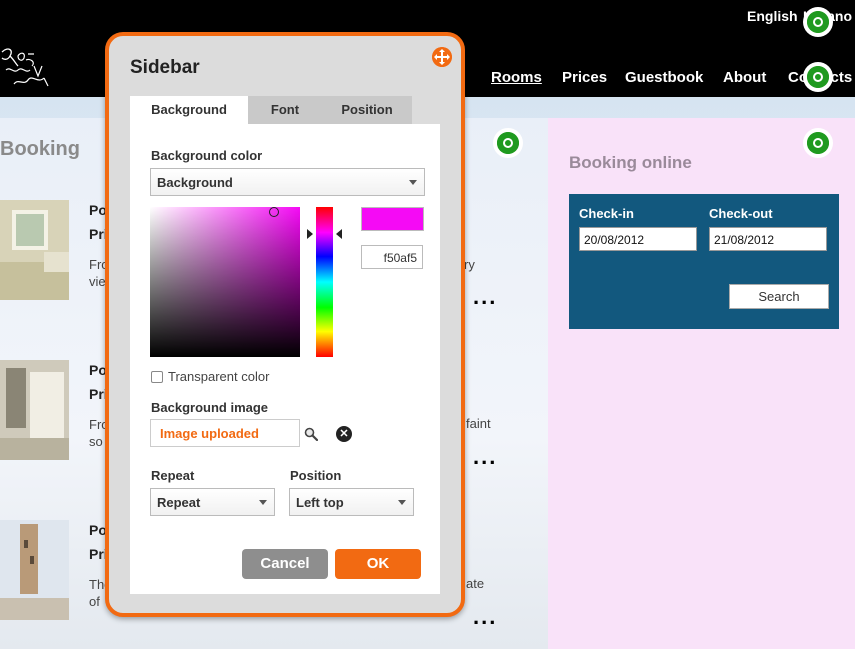 The height and width of the screenshot is (649, 855). Describe the element at coordinates (469, 264) in the screenshot. I see `room-description: ry` at that location.